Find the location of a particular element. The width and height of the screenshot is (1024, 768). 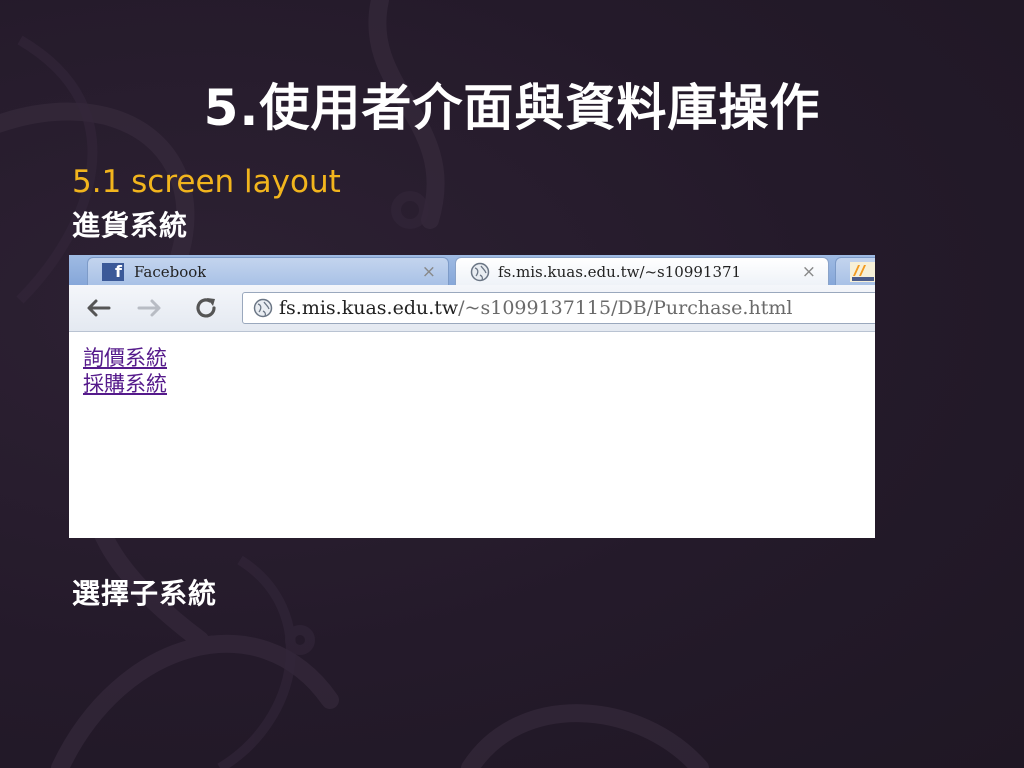

link-procurement-system: 採購系統 is located at coordinates (125, 383).